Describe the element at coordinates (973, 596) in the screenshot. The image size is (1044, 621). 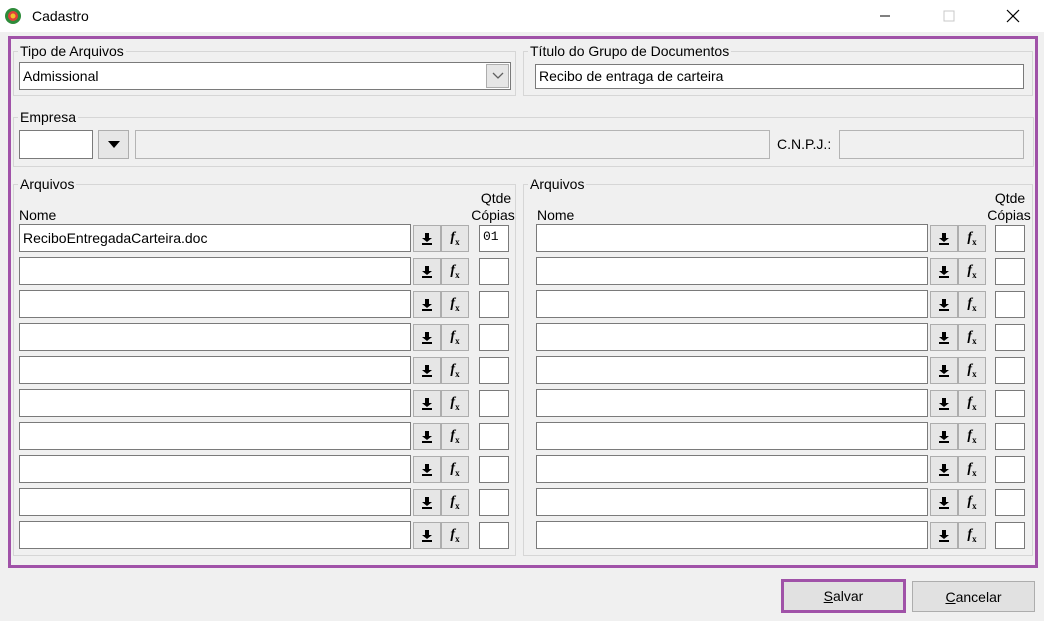
I see `cancel-button: Cancelar` at that location.